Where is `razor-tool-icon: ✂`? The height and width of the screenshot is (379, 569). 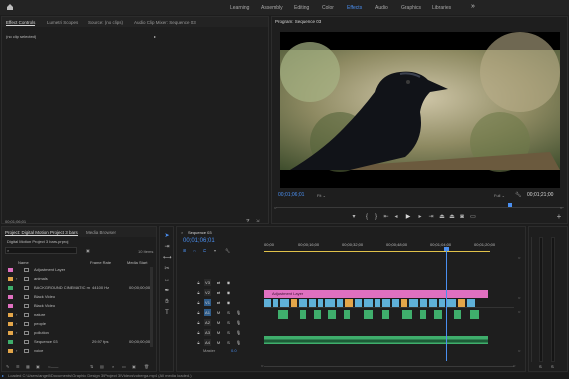
razor-tool-icon: ✂ is located at coordinates (167, 269).